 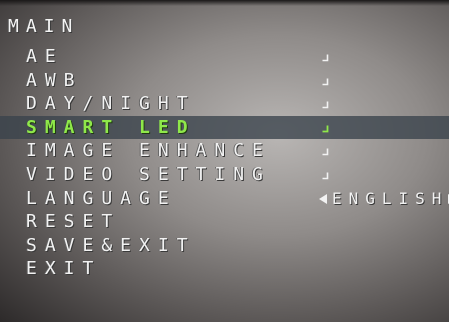 What do you see at coordinates (224, 127) in the screenshot?
I see `menu-item-smart-led: SMART LED` at bounding box center [224, 127].